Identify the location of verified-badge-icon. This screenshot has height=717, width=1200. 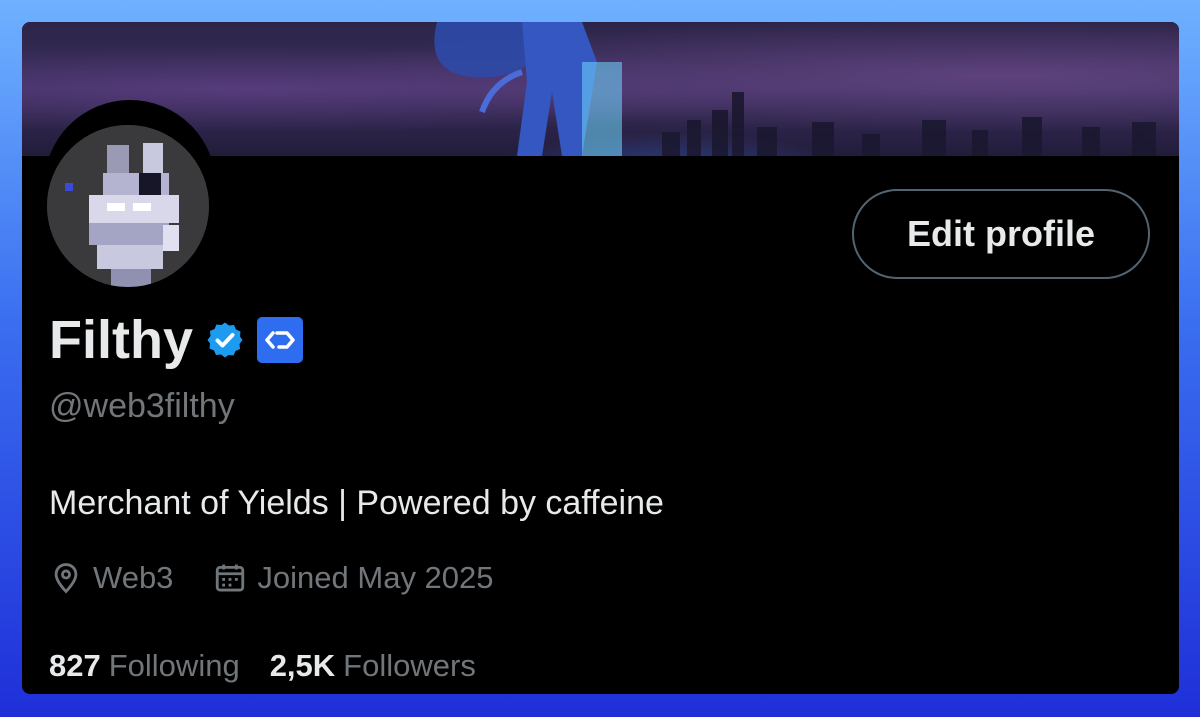
(225, 340).